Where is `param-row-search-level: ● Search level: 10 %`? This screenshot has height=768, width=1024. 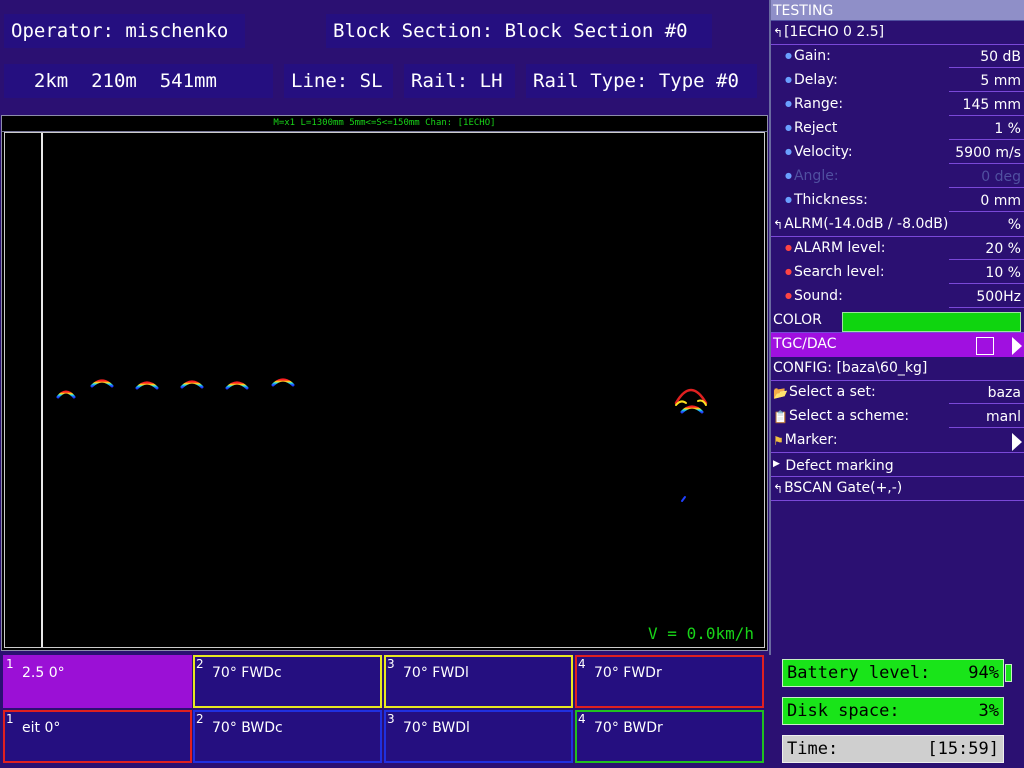
param-row-search-level: ● Search level: 10 % is located at coordinates (897, 273).